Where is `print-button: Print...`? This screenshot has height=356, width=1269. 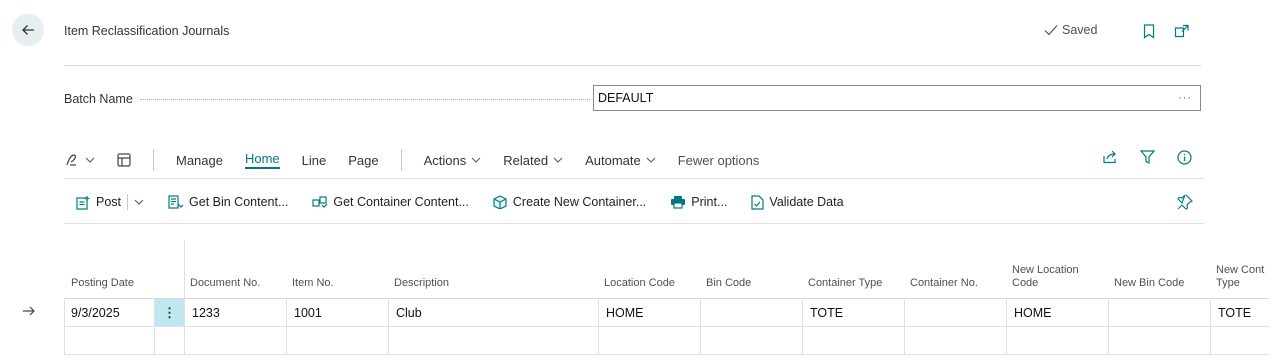
print-button: Print... is located at coordinates (698, 202).